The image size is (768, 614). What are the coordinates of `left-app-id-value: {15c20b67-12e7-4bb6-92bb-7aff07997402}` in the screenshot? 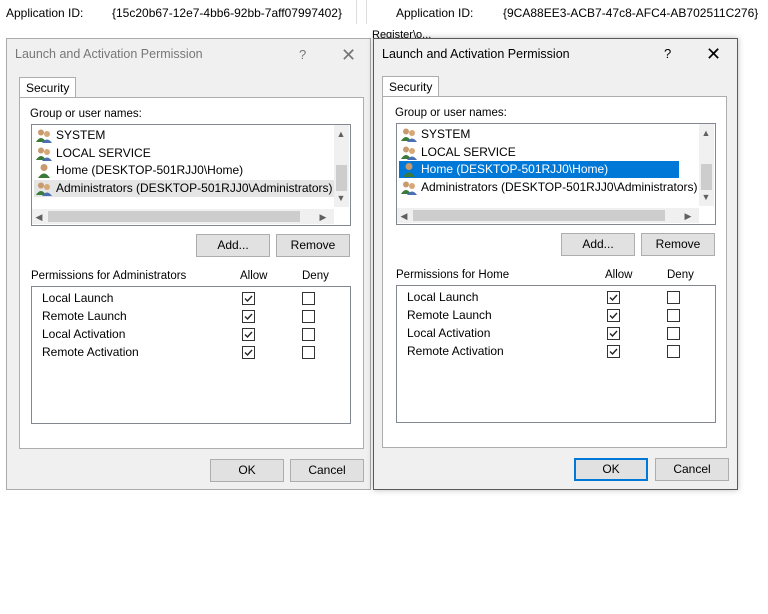 It's located at (227, 13).